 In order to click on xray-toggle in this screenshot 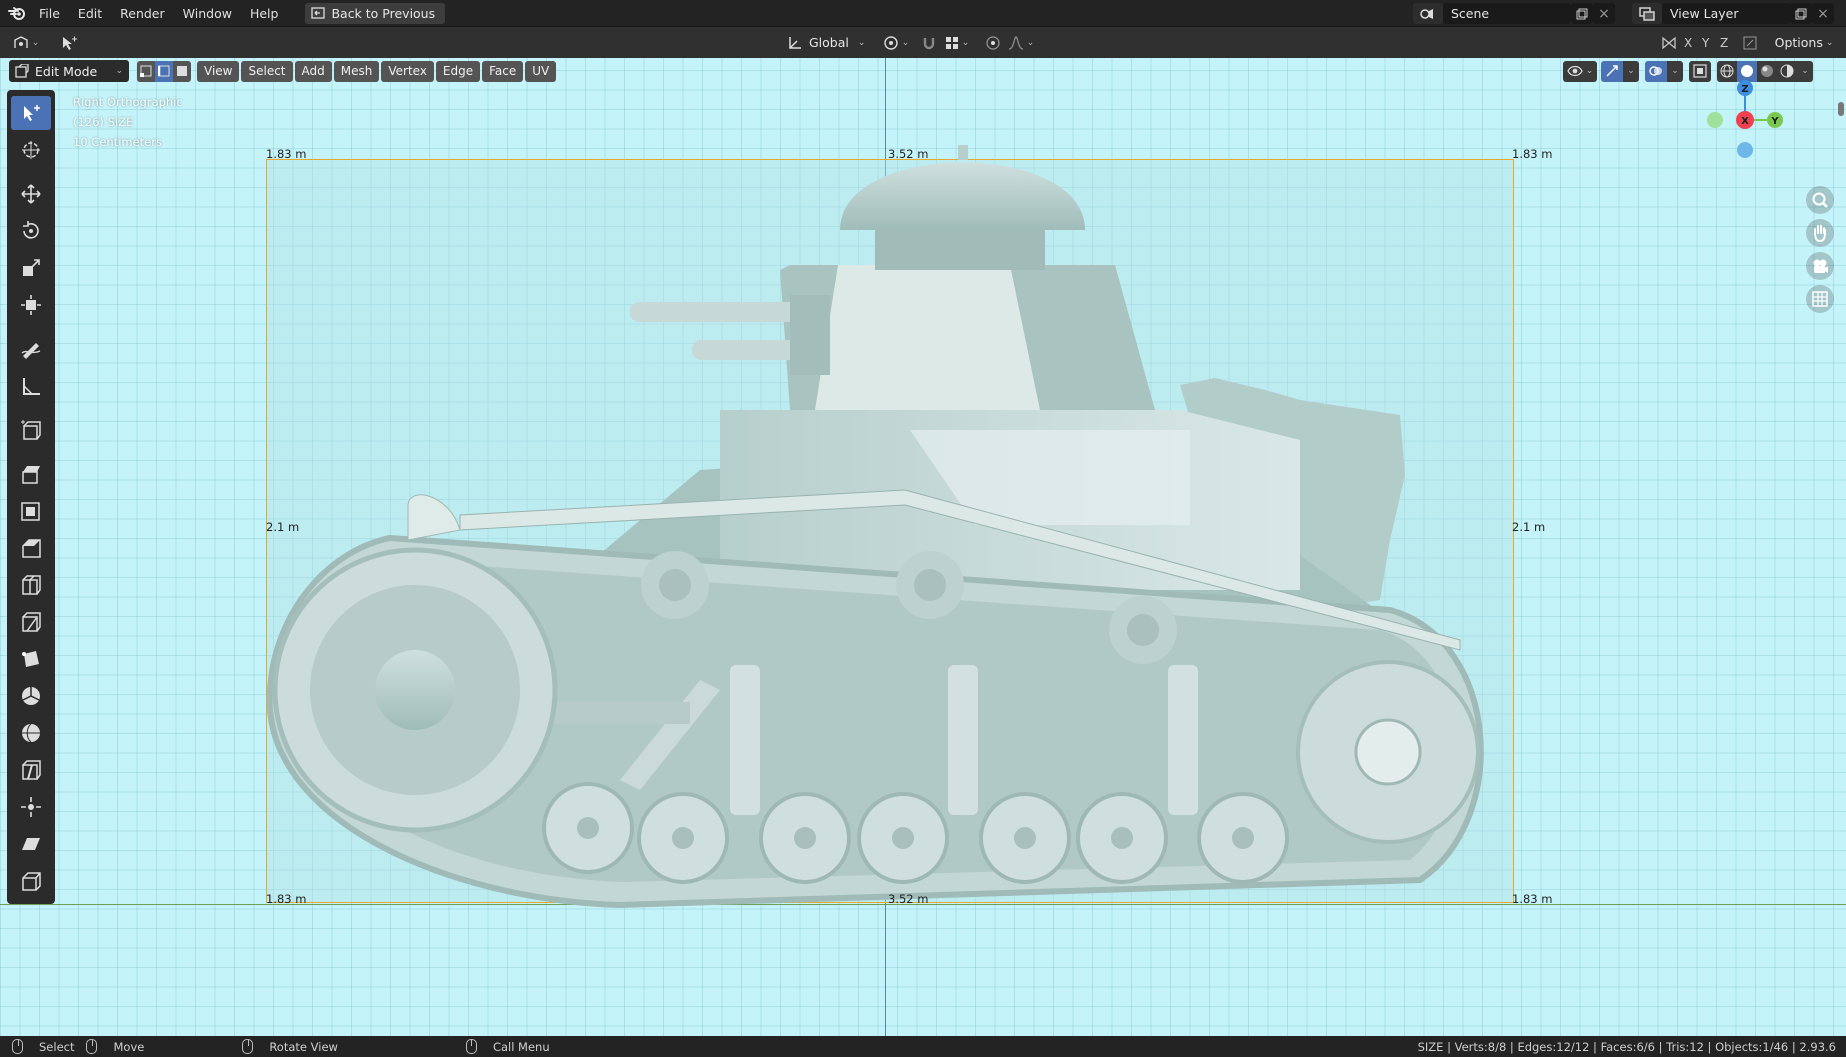, I will do `click(1700, 71)`.